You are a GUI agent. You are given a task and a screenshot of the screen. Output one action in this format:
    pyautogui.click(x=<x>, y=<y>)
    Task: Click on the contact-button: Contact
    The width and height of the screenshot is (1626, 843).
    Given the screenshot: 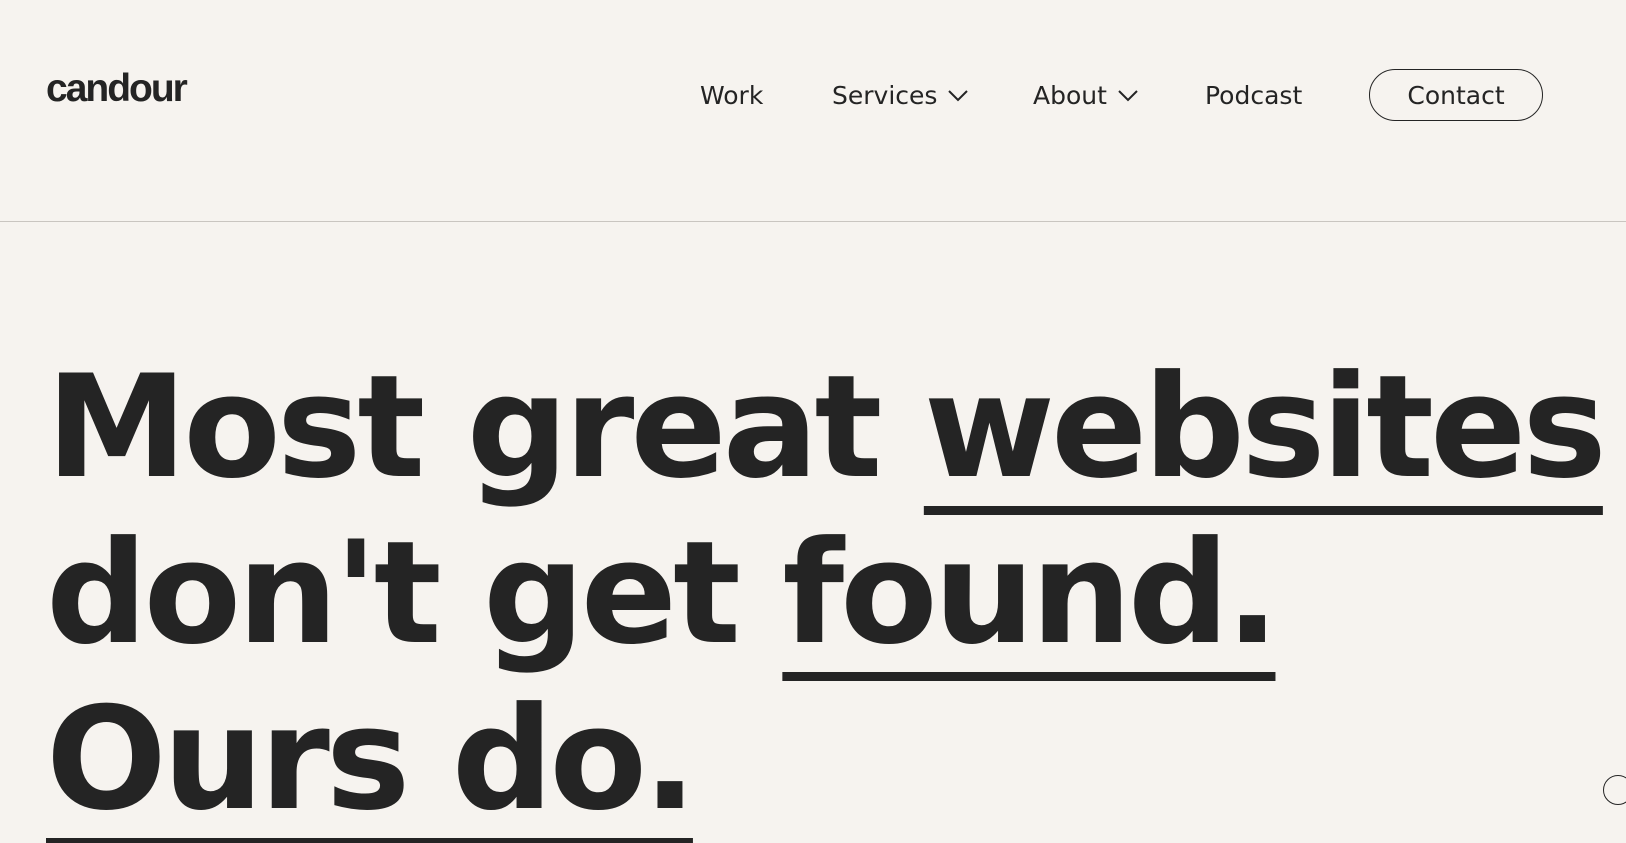 What is the action you would take?
    pyautogui.click(x=1456, y=95)
    